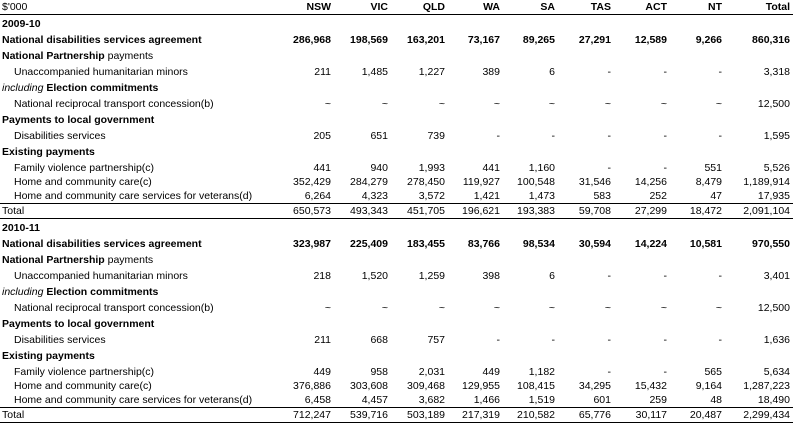  What do you see at coordinates (475, 7) in the screenshot?
I see `col-header-wa: WA` at bounding box center [475, 7].